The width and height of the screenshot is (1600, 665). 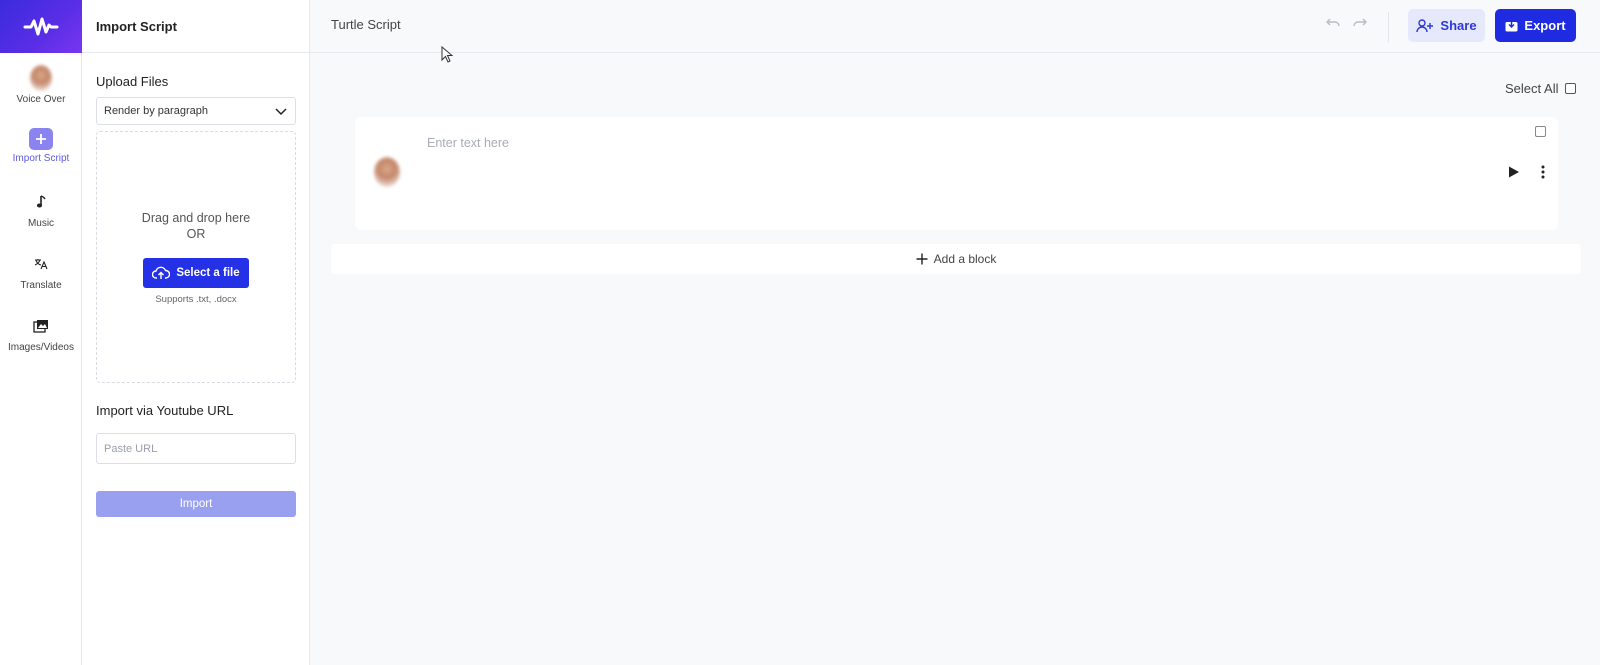 What do you see at coordinates (208, 273) in the screenshot?
I see `select-file-label: Select a file` at bounding box center [208, 273].